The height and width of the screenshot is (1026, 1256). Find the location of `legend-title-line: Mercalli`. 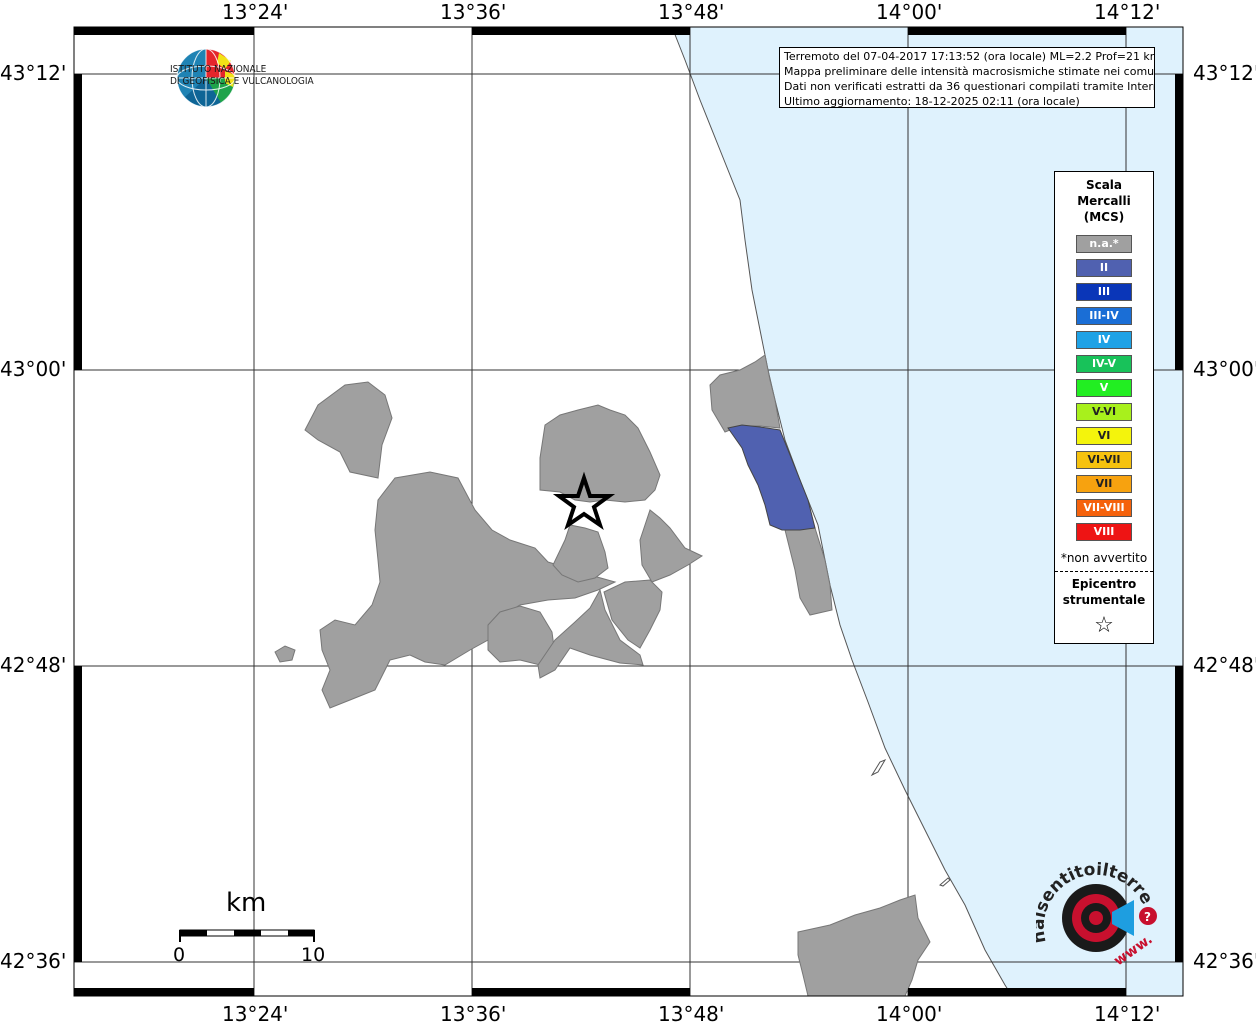

legend-title-line: Mercalli is located at coordinates (1104, 201).